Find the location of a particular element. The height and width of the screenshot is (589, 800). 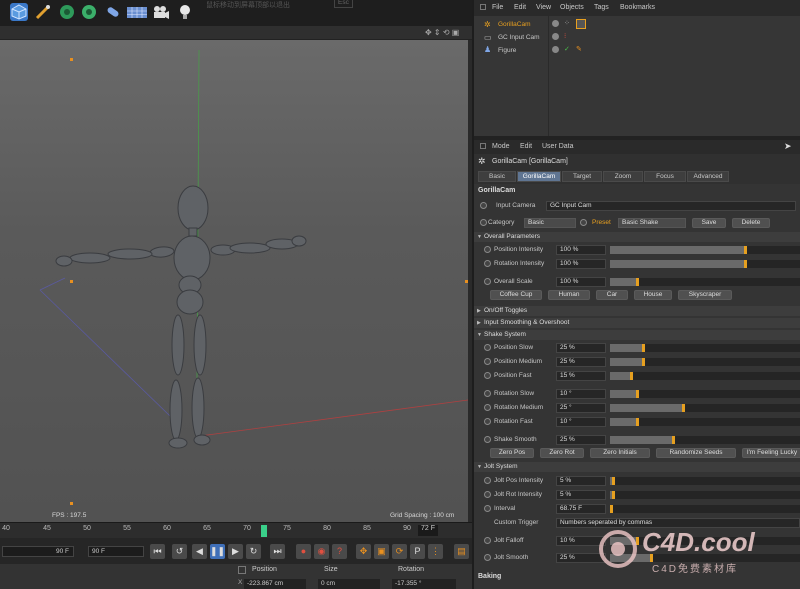

tab-gorillacam: GorillaCam is located at coordinates (539, 176).